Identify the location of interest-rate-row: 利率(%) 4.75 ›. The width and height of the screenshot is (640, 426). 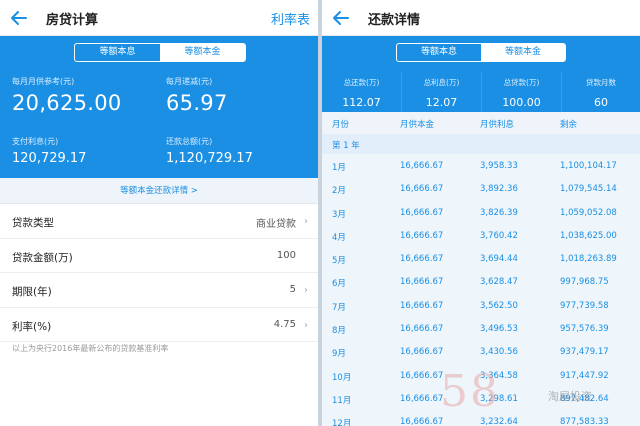
(159, 324).